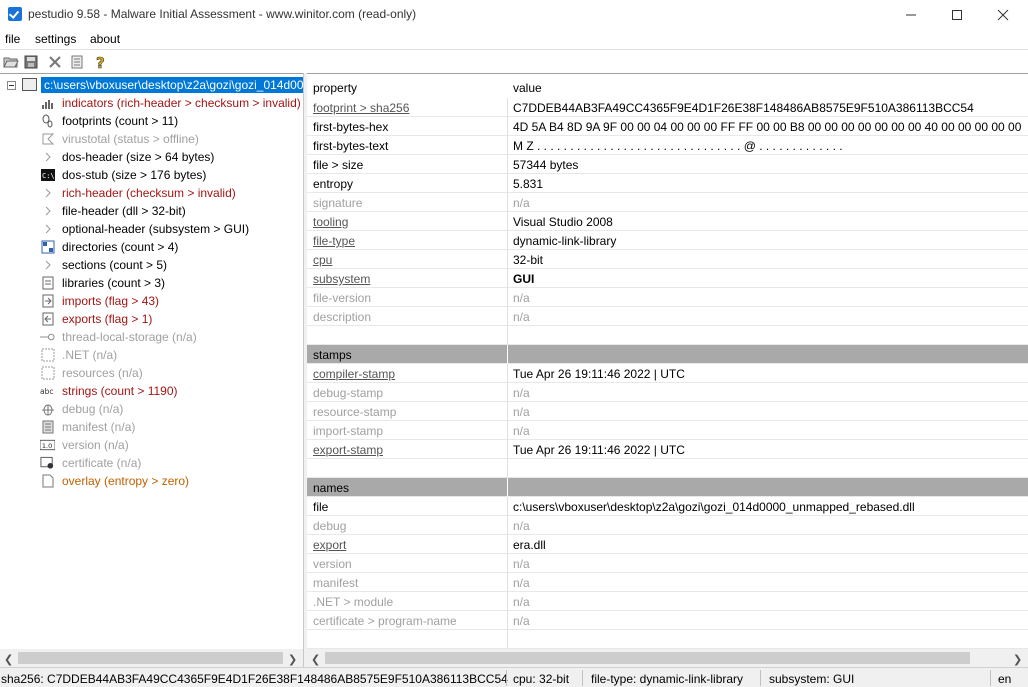 This screenshot has width=1028, height=687. I want to click on save-icon, so click(31, 62).